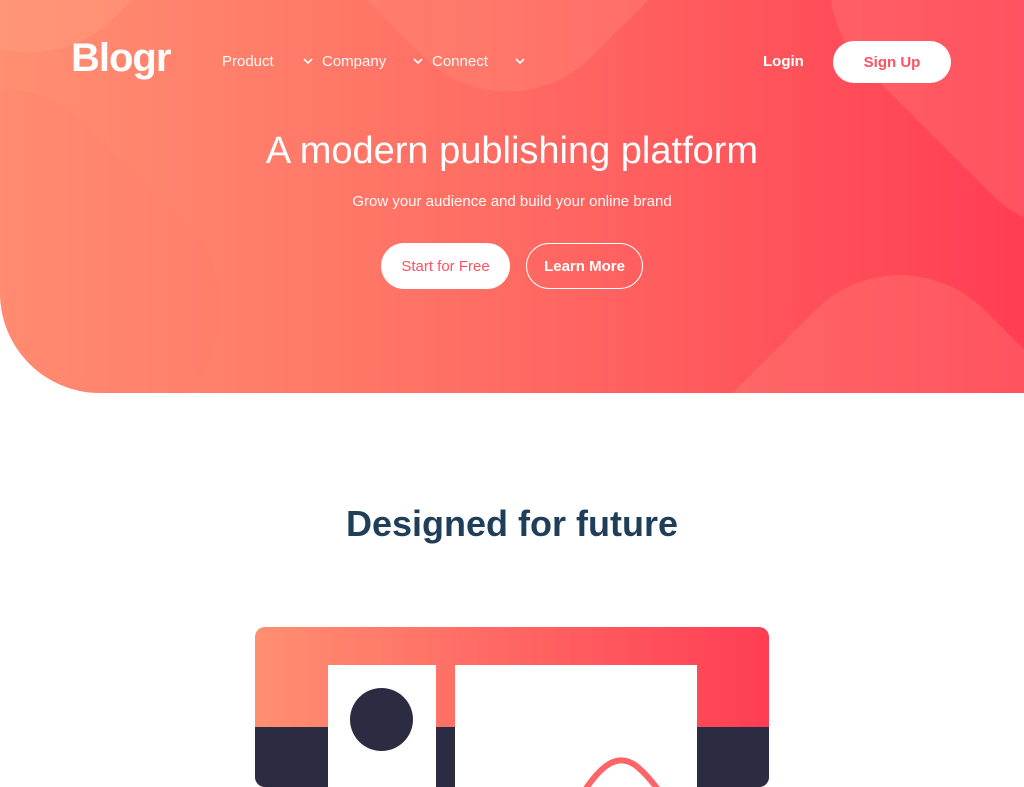 Image resolution: width=1024 pixels, height=787 pixels. I want to click on login-link: Login, so click(783, 61).